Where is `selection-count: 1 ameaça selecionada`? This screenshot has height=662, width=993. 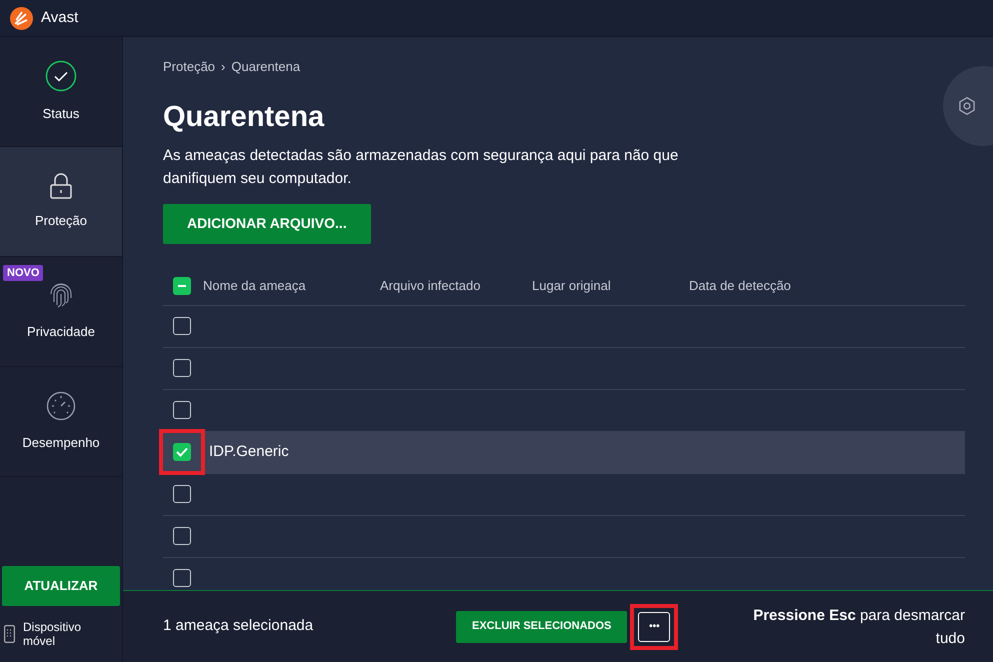 selection-count: 1 ameaça selecionada is located at coordinates (238, 626).